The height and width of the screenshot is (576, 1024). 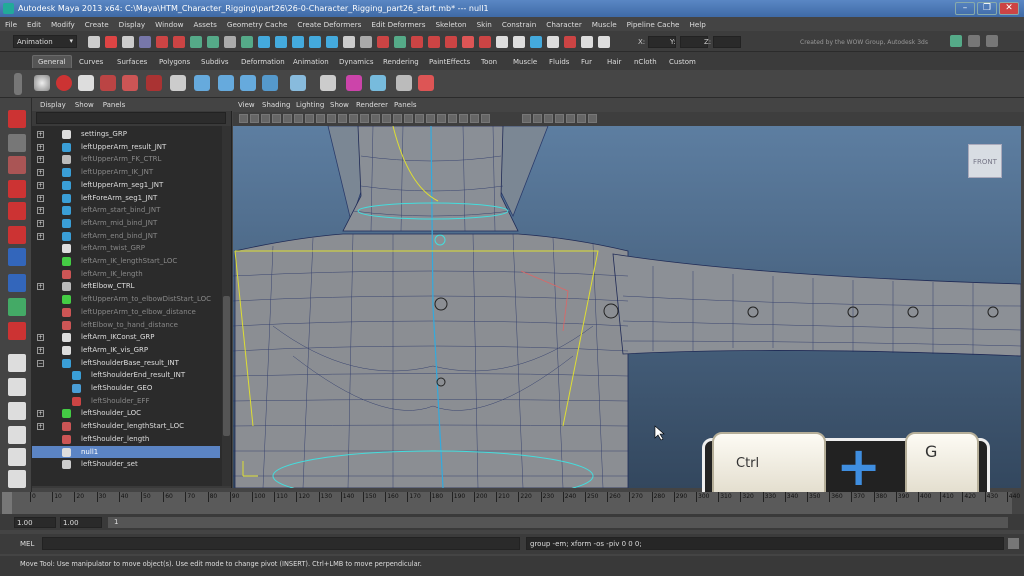 I want to click on menu-display: Display, so click(x=132, y=24).